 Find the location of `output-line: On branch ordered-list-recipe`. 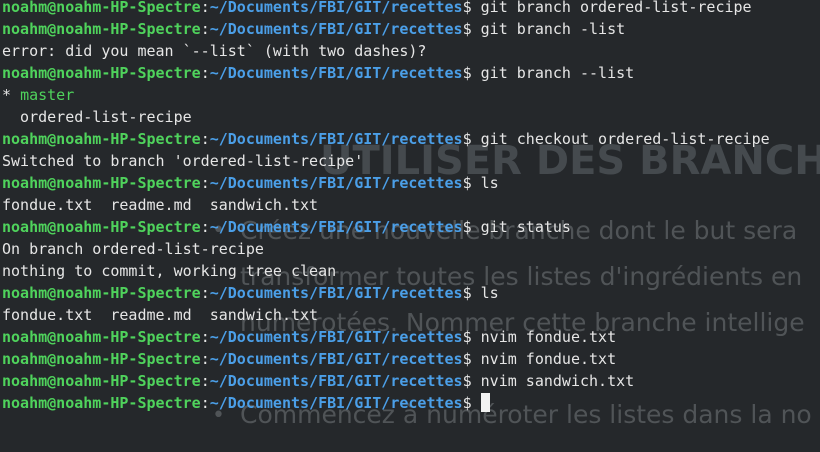

output-line: On branch ordered-list-recipe is located at coordinates (411, 249).